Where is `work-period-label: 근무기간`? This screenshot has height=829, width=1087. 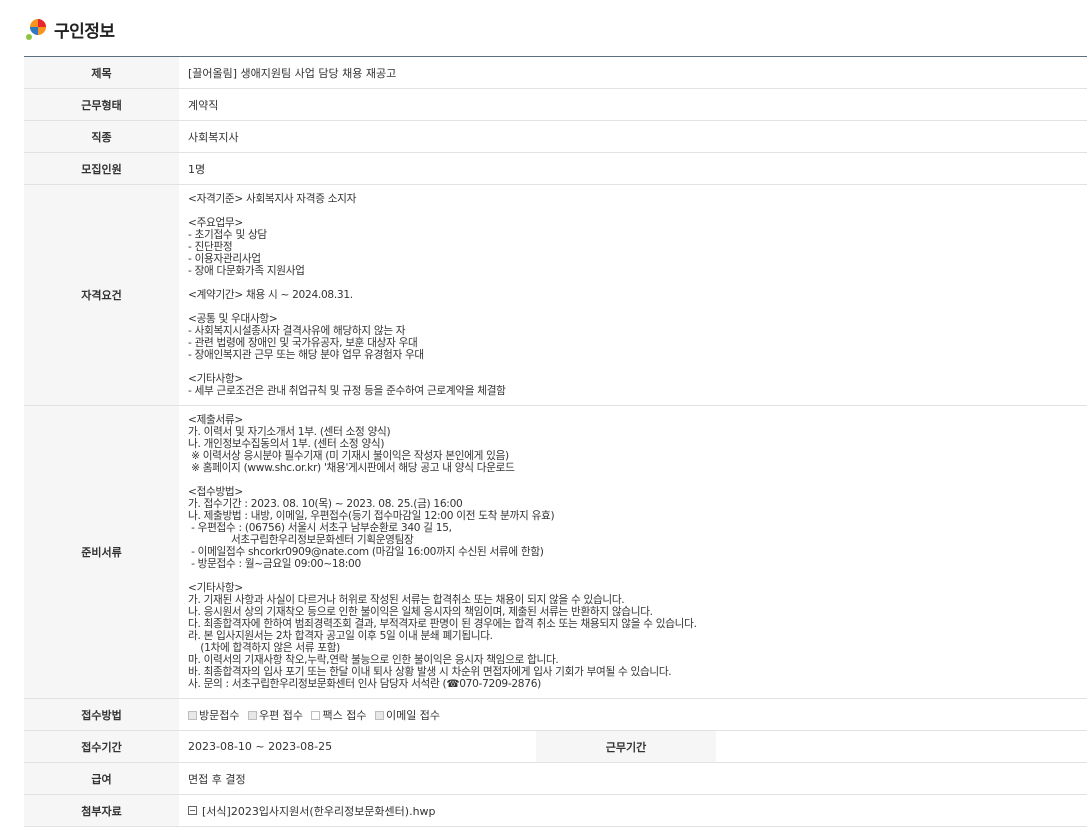
work-period-label: 근무기간 is located at coordinates (626, 746).